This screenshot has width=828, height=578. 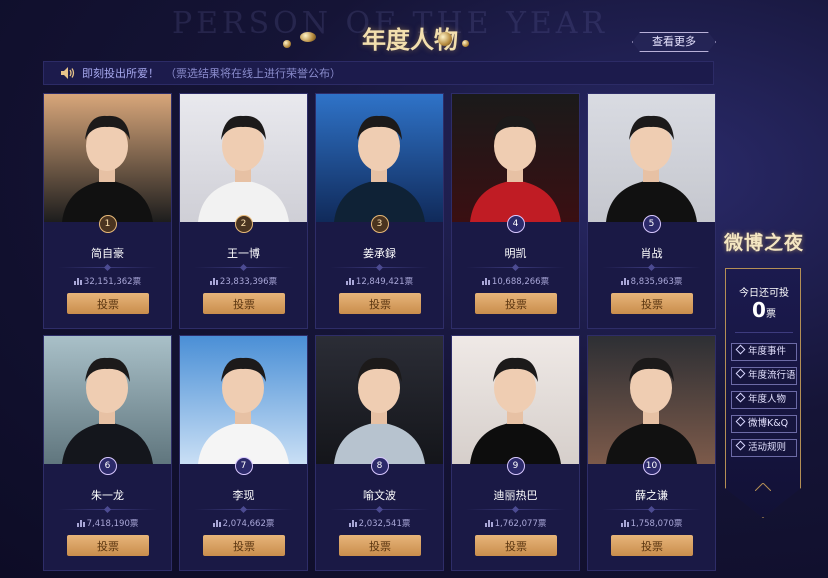 I want to click on notice-subtext: （票选结果将在线上进行荣誉公布）, so click(x=253, y=73).